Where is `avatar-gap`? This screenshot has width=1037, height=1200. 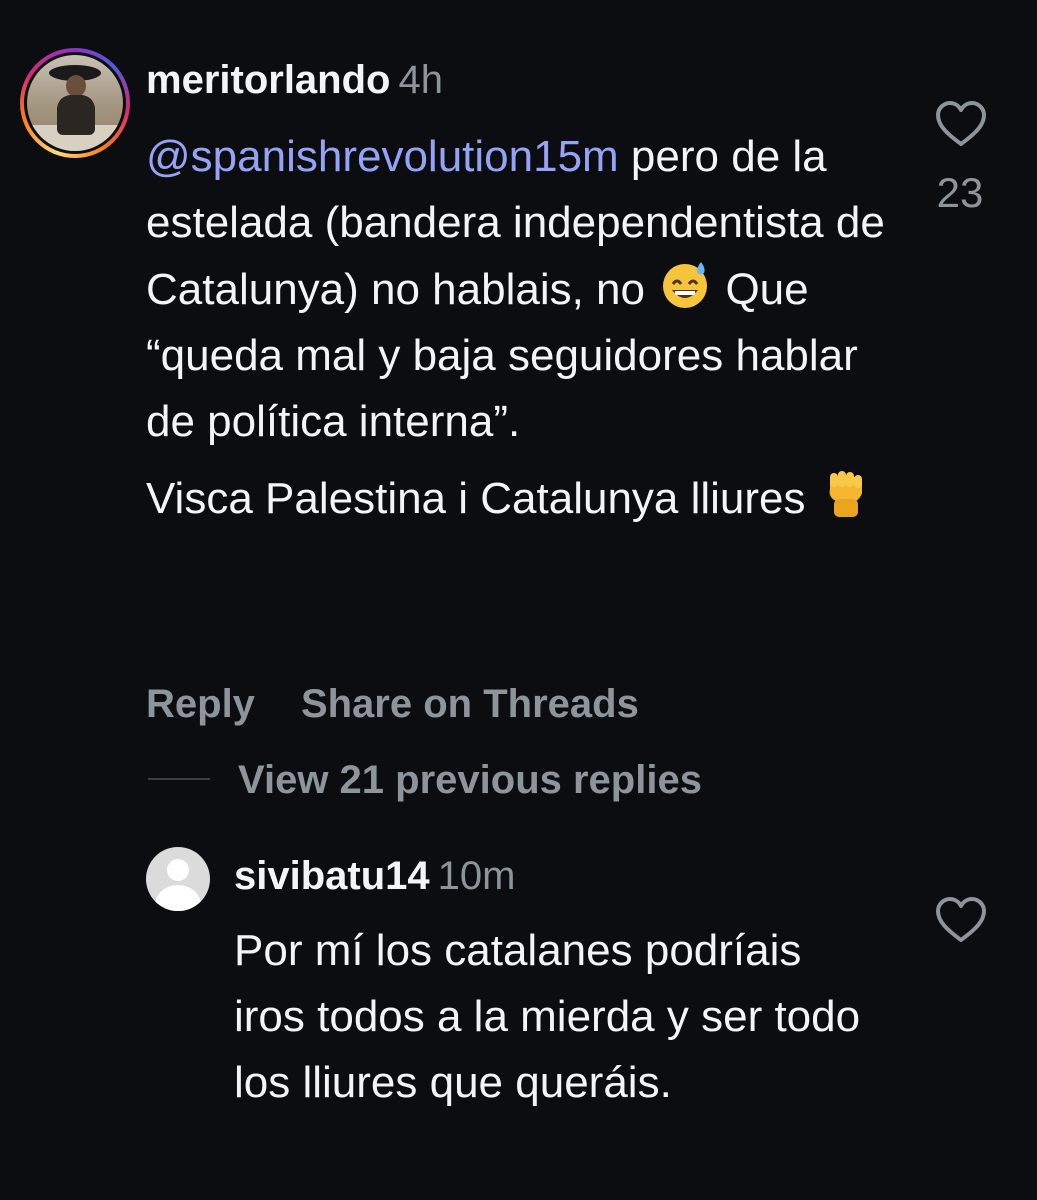 avatar-gap is located at coordinates (75, 103).